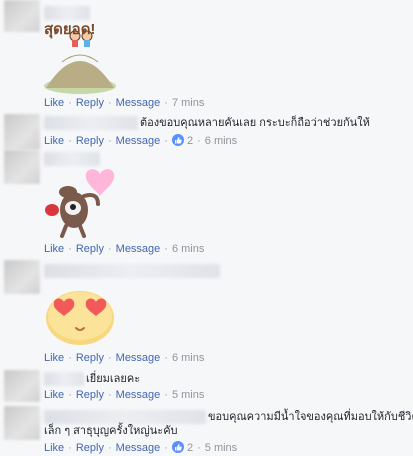  What do you see at coordinates (80, 57) in the screenshot?
I see `great-sticker: สุดยอด!` at bounding box center [80, 57].